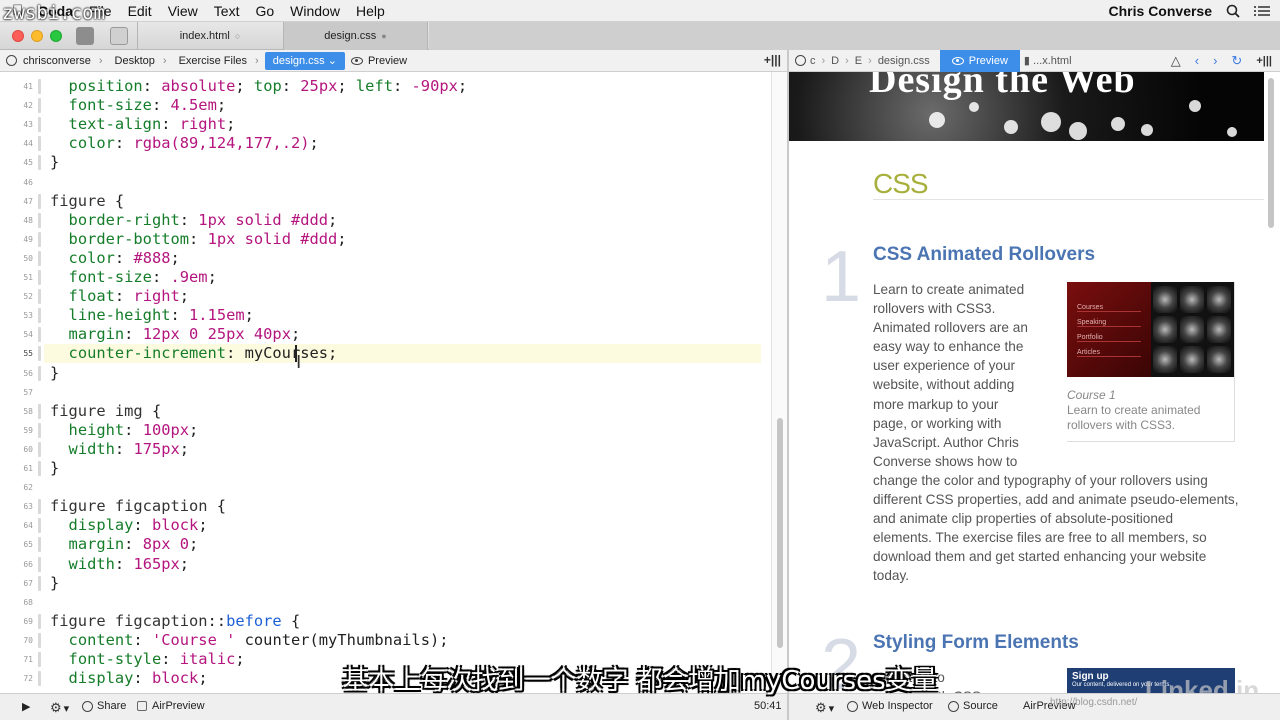  What do you see at coordinates (904, 61) in the screenshot?
I see `breadcrumb-file: design.css` at bounding box center [904, 61].